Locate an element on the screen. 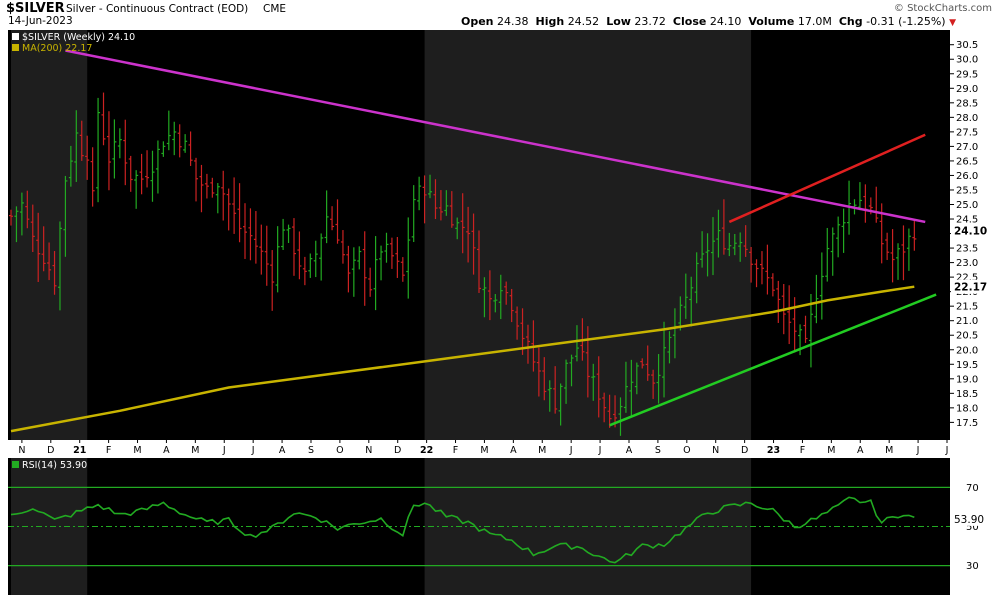 Image resolution: width=1000 pixels, height=602 pixels. price-x-tick-label: 21 is located at coordinates (79, 450).